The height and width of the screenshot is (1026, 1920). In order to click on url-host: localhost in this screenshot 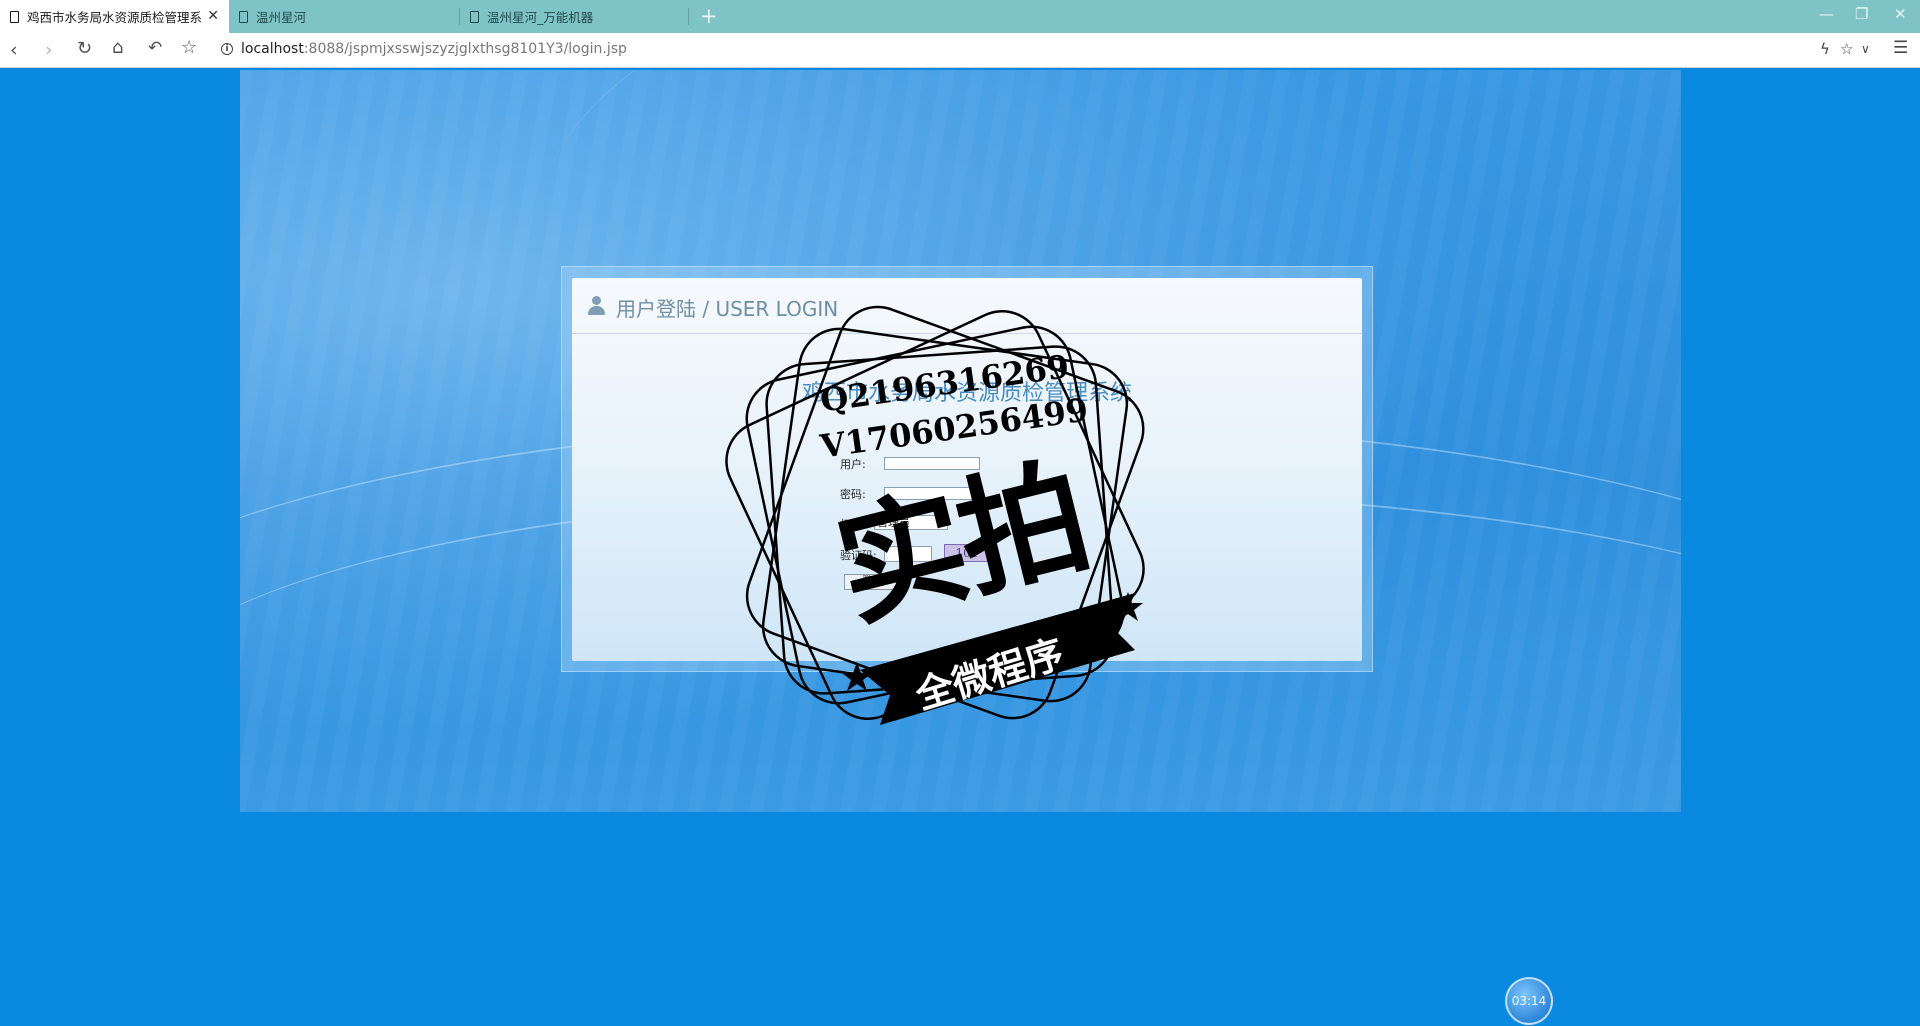, I will do `click(272, 49)`.